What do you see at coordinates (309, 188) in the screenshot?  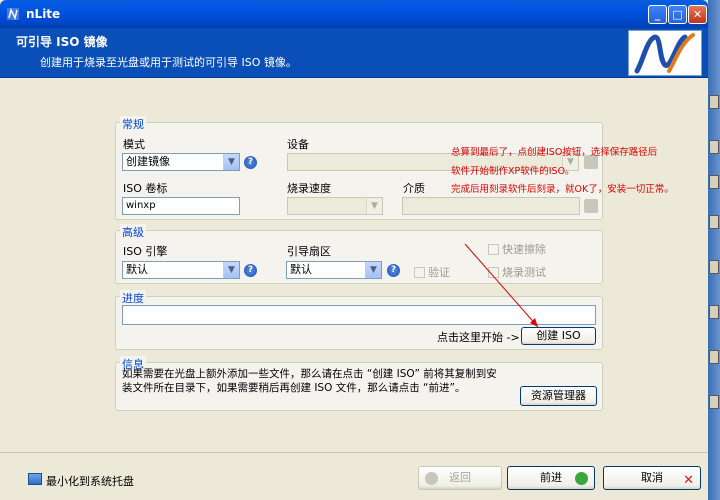 I see `burn-speed-label: 烧录速度` at bounding box center [309, 188].